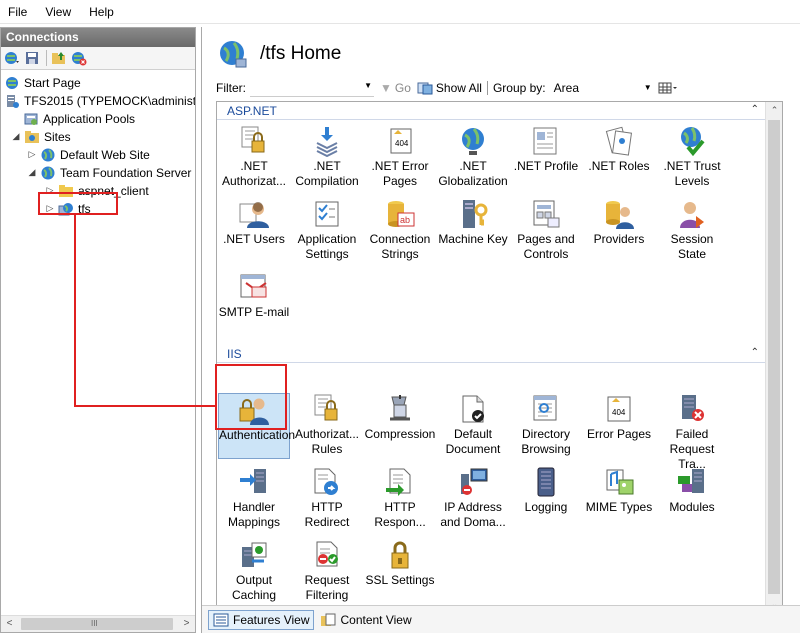  I want to click on filter-input: ▼, so click(312, 88).